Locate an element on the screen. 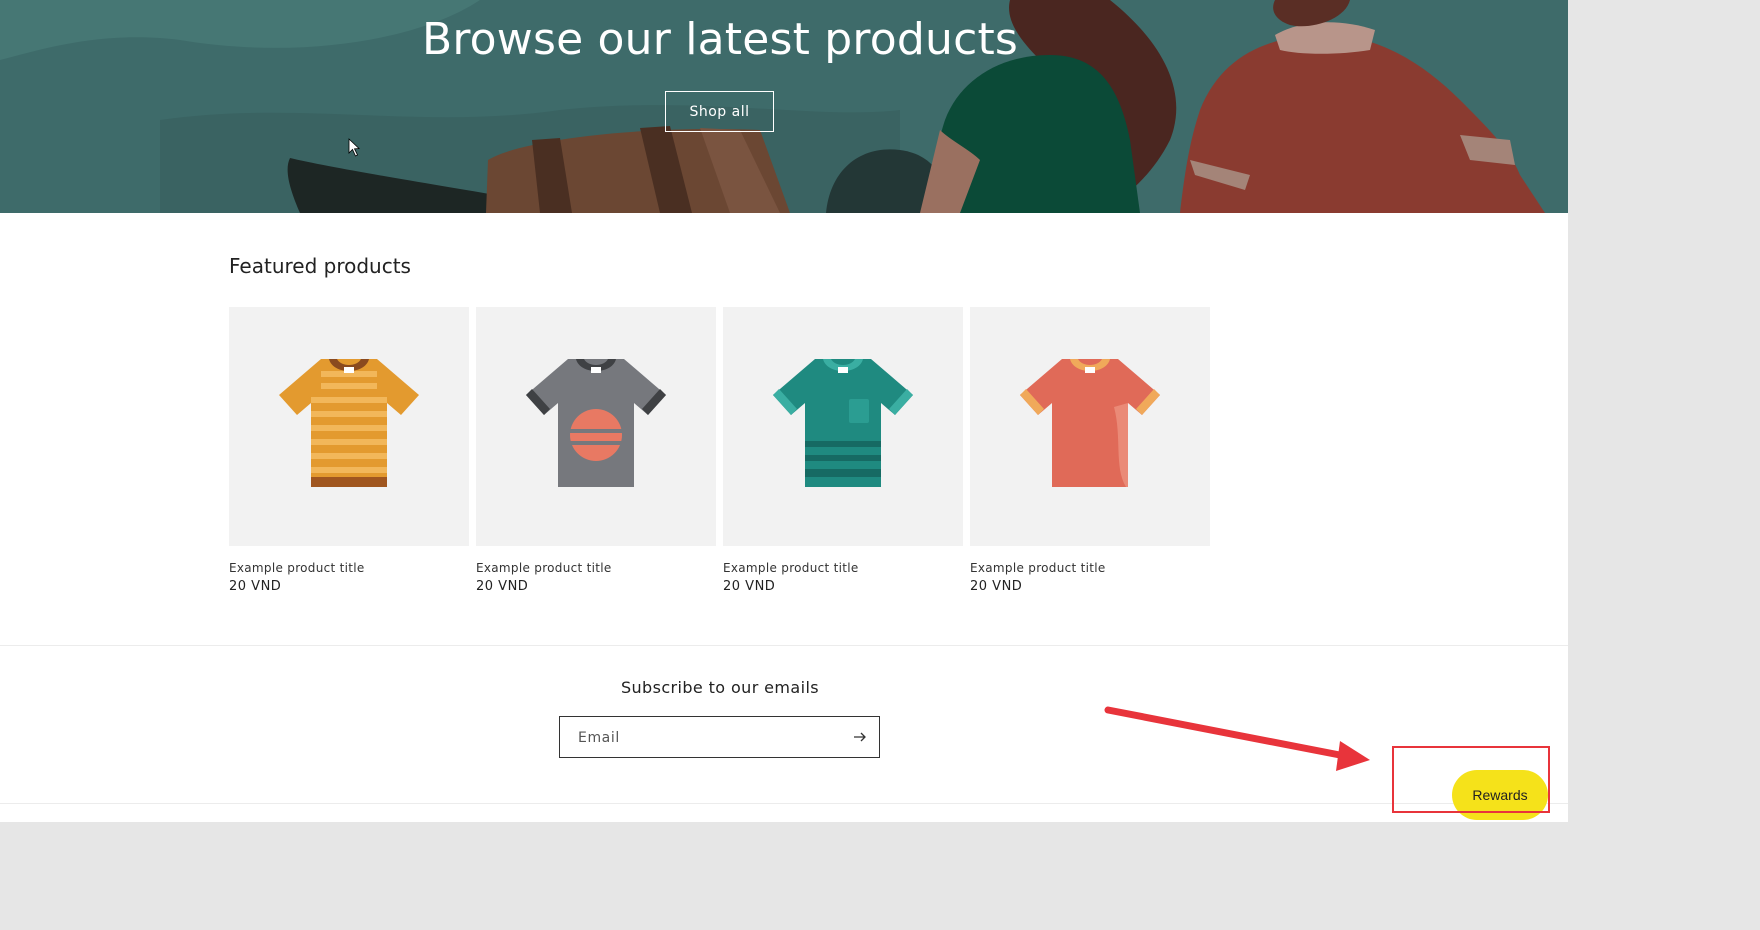 Image resolution: width=1760 pixels, height=930 pixels. shop-all-button: Shop all is located at coordinates (719, 111).